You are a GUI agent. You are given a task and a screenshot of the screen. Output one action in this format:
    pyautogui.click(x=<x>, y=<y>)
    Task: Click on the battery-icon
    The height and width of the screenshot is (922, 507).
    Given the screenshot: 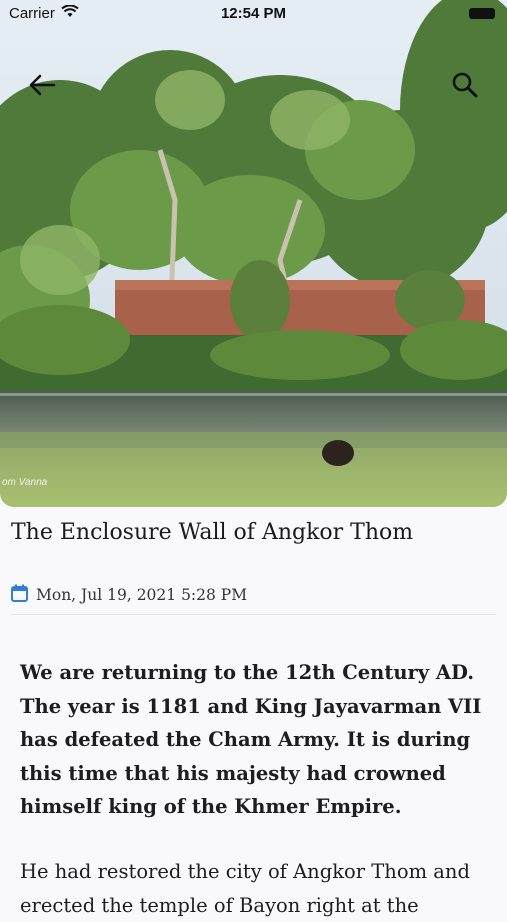 What is the action you would take?
    pyautogui.click(x=482, y=13)
    